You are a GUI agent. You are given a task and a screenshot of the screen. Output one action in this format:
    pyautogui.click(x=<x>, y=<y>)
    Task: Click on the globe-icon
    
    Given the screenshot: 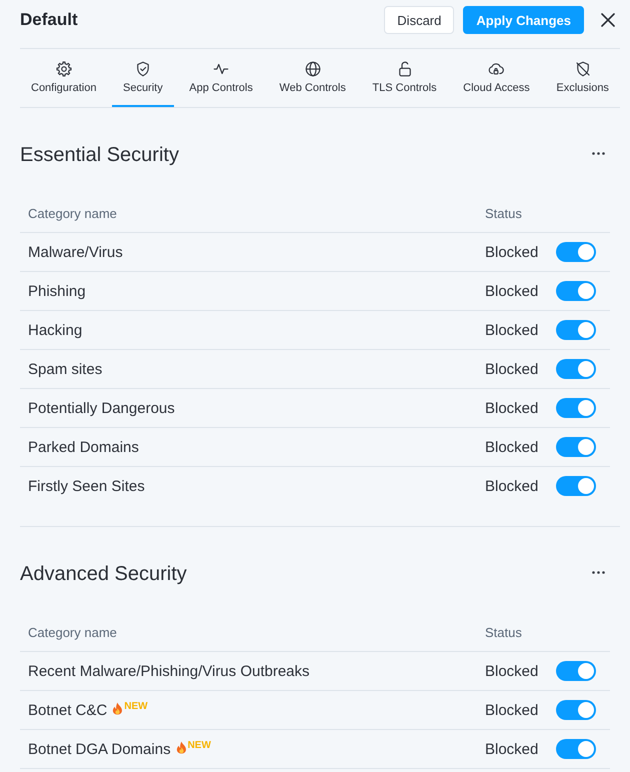 What is the action you would take?
    pyautogui.click(x=313, y=69)
    